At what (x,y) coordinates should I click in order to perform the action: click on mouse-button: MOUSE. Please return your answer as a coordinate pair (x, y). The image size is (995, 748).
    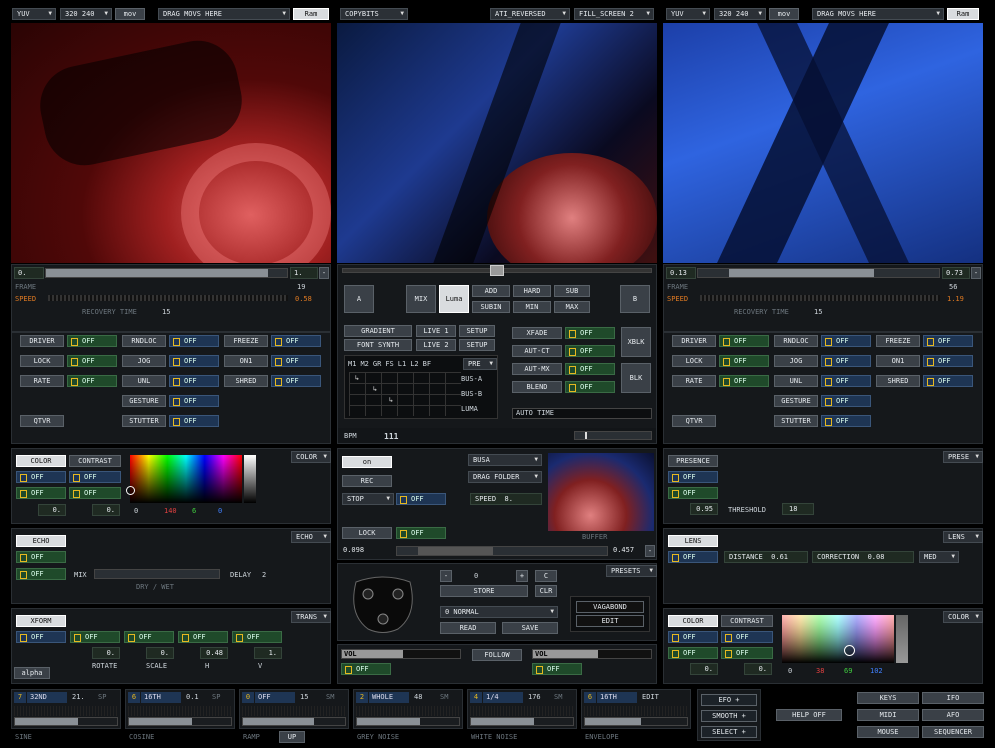
    Looking at the image, I should click on (888, 732).